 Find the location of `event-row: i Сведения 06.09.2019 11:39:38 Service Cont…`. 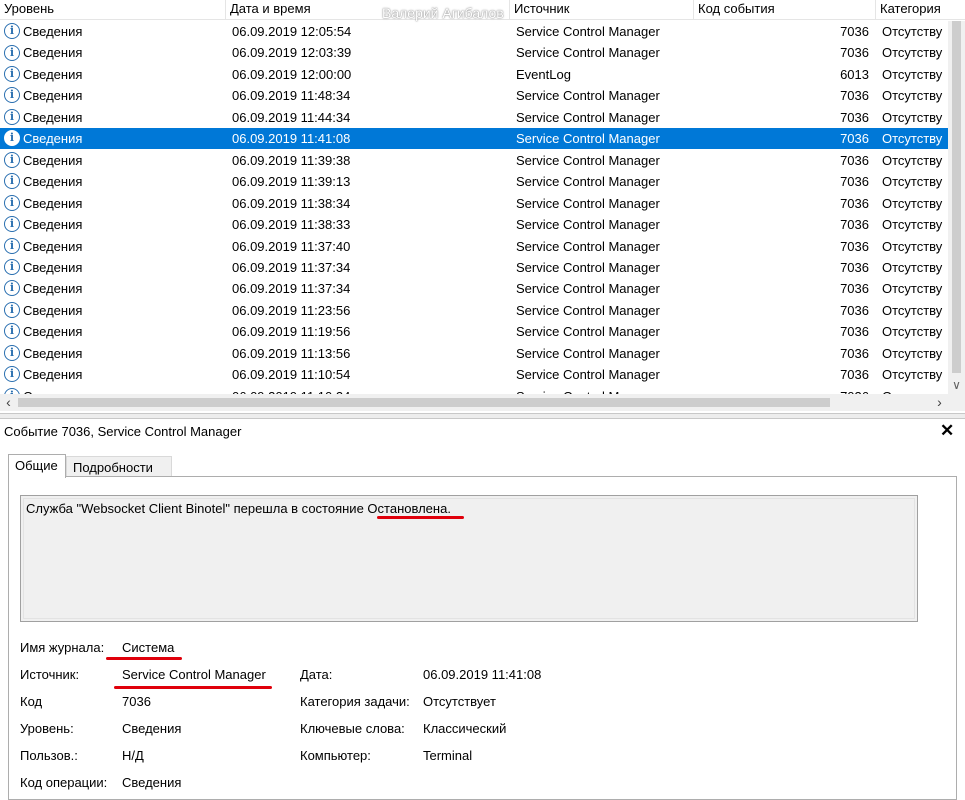

event-row: i Сведения 06.09.2019 11:39:38 Service Cont… is located at coordinates (474, 160).